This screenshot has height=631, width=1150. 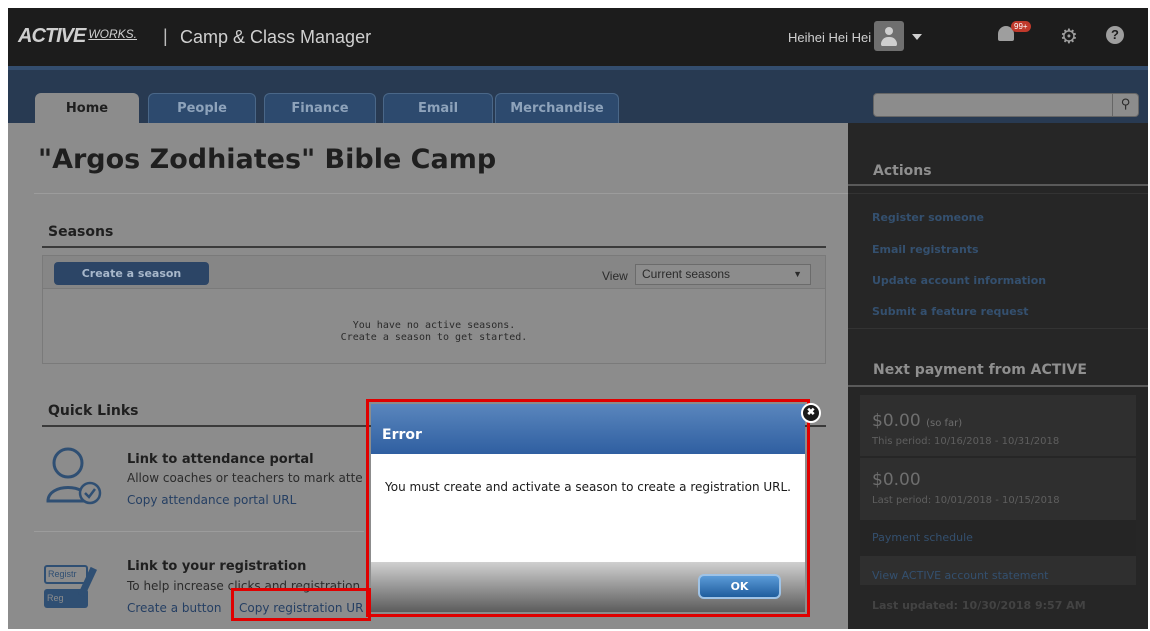 I want to click on user-name: Heihei Hei Hei, so click(x=829, y=37).